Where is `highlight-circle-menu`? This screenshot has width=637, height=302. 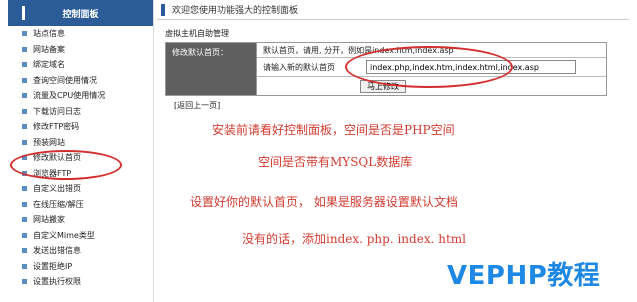 highlight-circle-menu is located at coordinates (66, 165).